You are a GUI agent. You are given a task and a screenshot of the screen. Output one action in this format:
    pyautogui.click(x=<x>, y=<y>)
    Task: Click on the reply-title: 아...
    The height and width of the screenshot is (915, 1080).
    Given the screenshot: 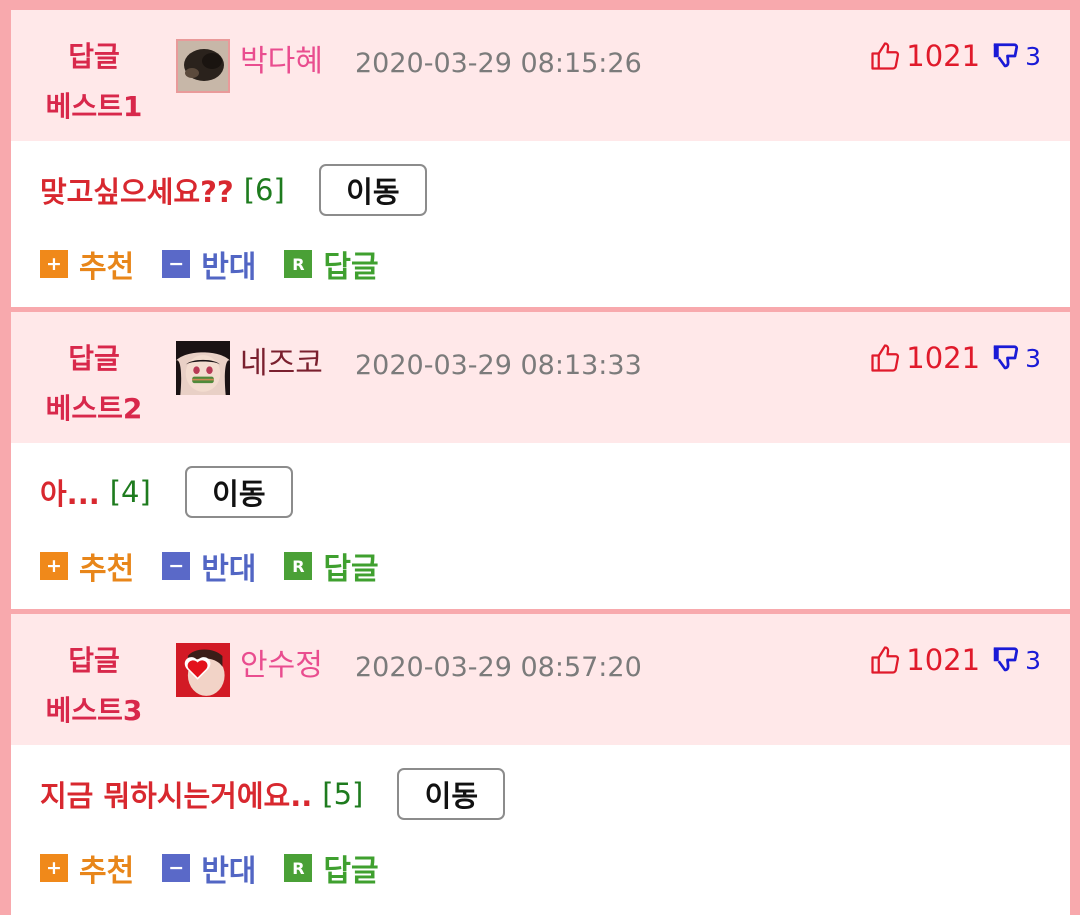 What is the action you would take?
    pyautogui.click(x=70, y=492)
    